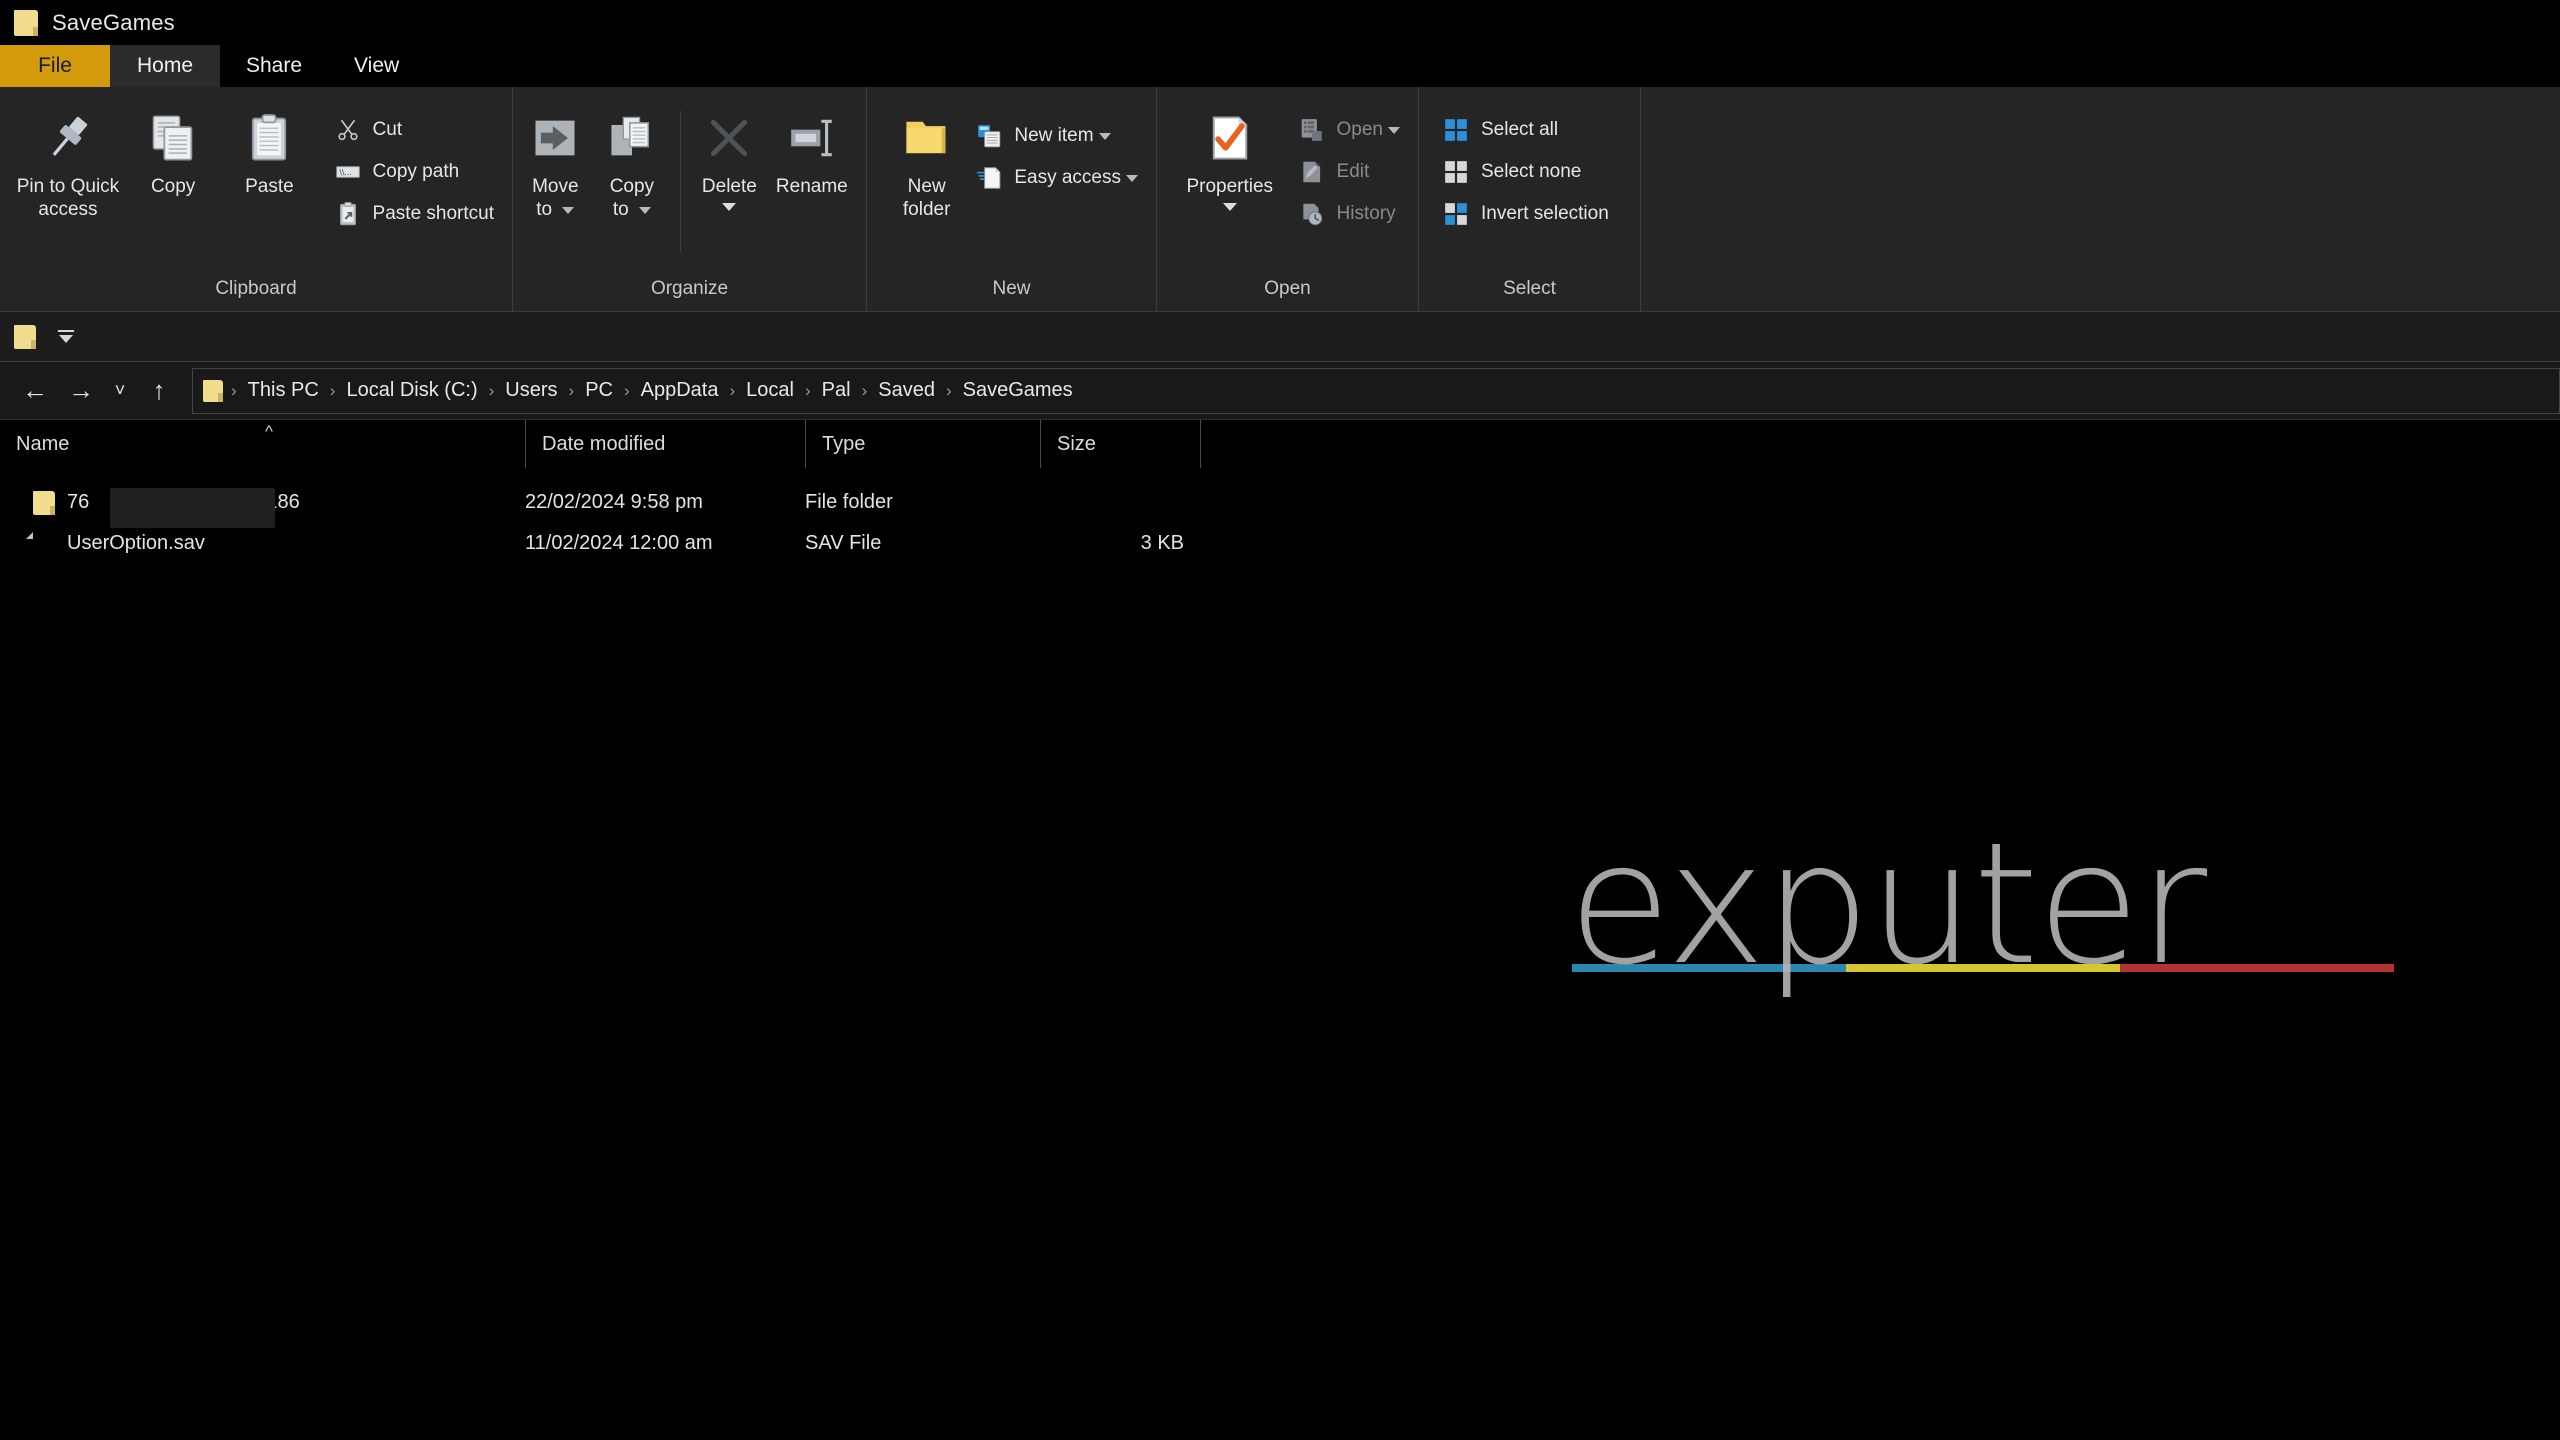 Image resolution: width=2560 pixels, height=1440 pixels. I want to click on back-button: ←, so click(35, 391).